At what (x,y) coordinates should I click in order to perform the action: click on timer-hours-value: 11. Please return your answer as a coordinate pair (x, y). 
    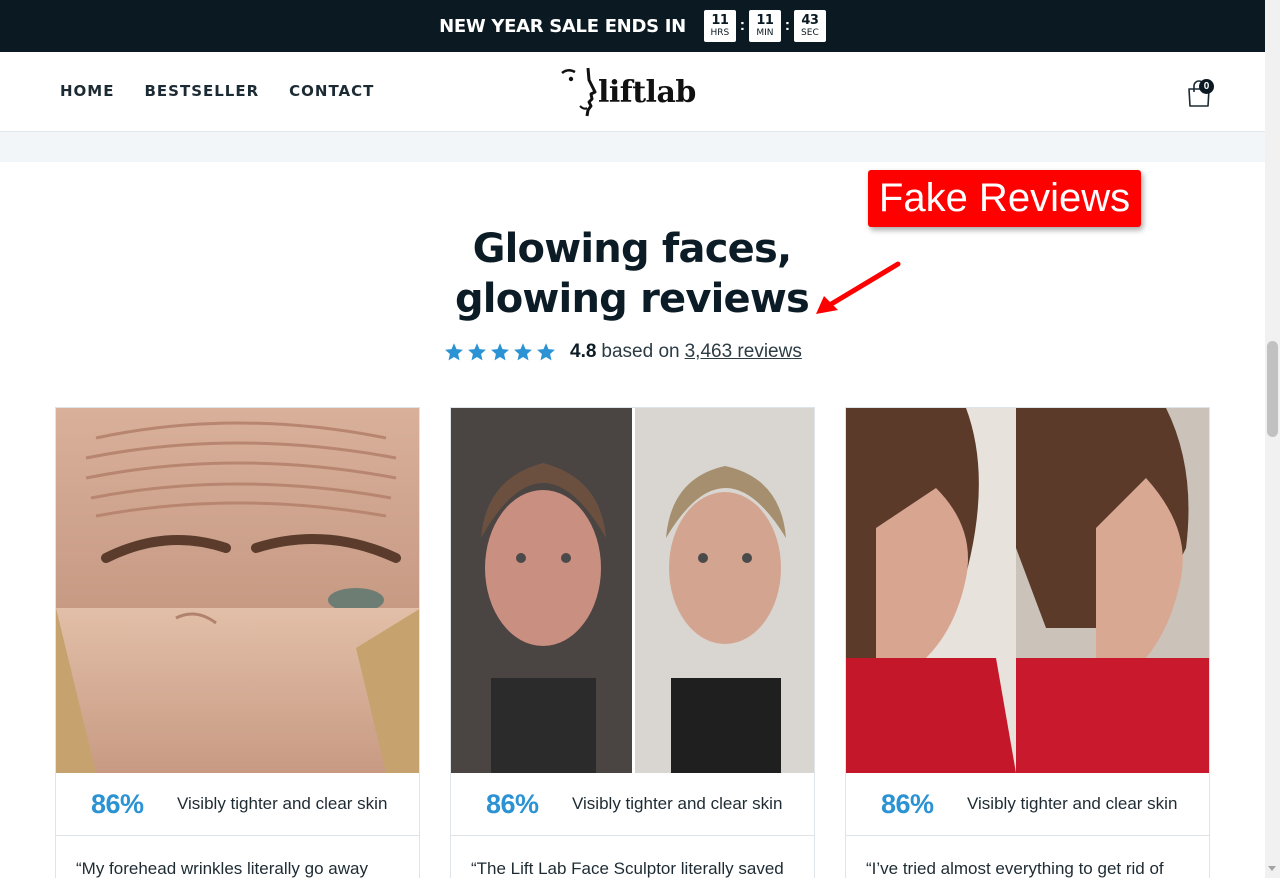
    Looking at the image, I should click on (720, 20).